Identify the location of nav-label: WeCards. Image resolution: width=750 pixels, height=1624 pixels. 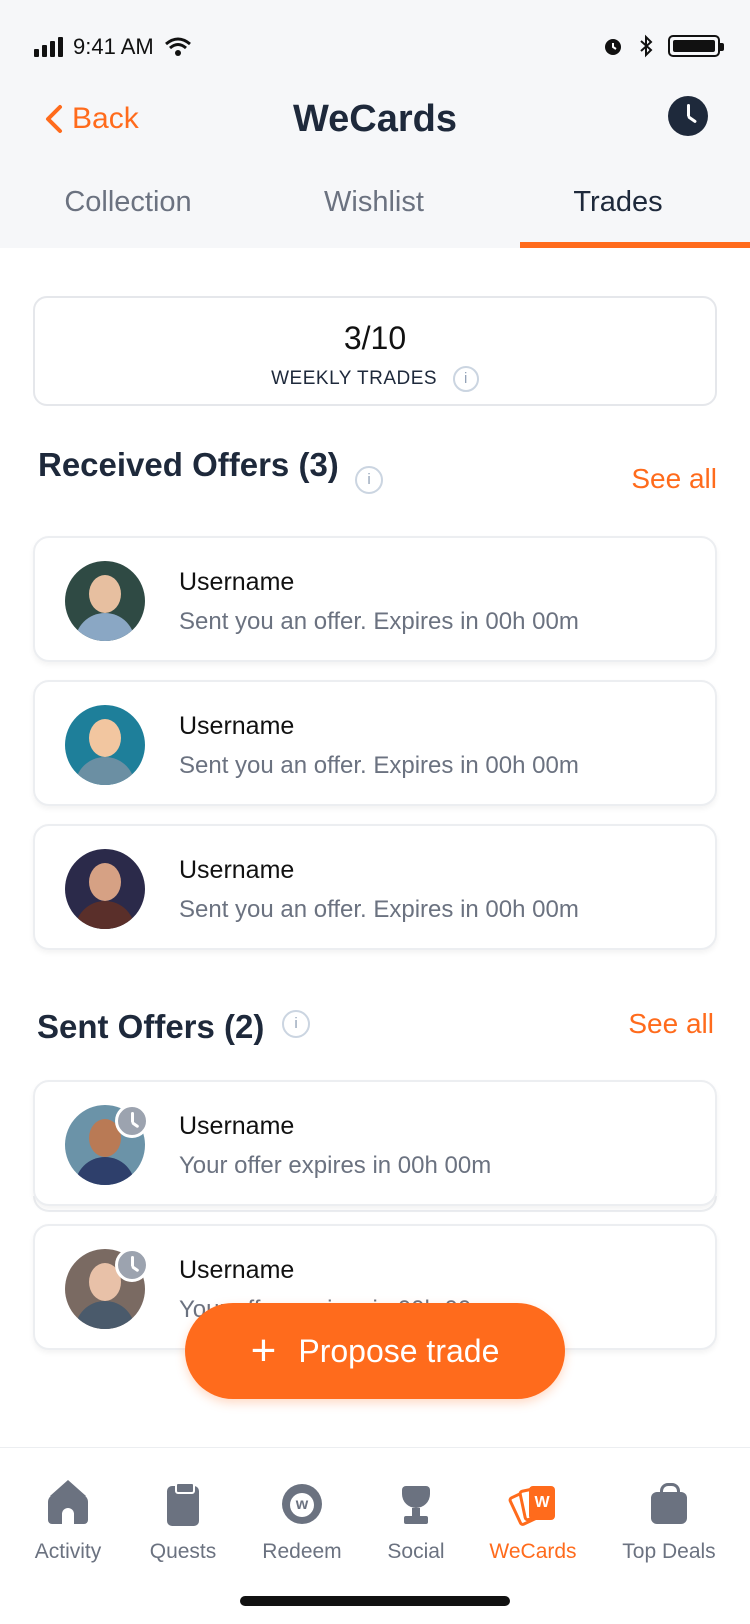
(533, 1551).